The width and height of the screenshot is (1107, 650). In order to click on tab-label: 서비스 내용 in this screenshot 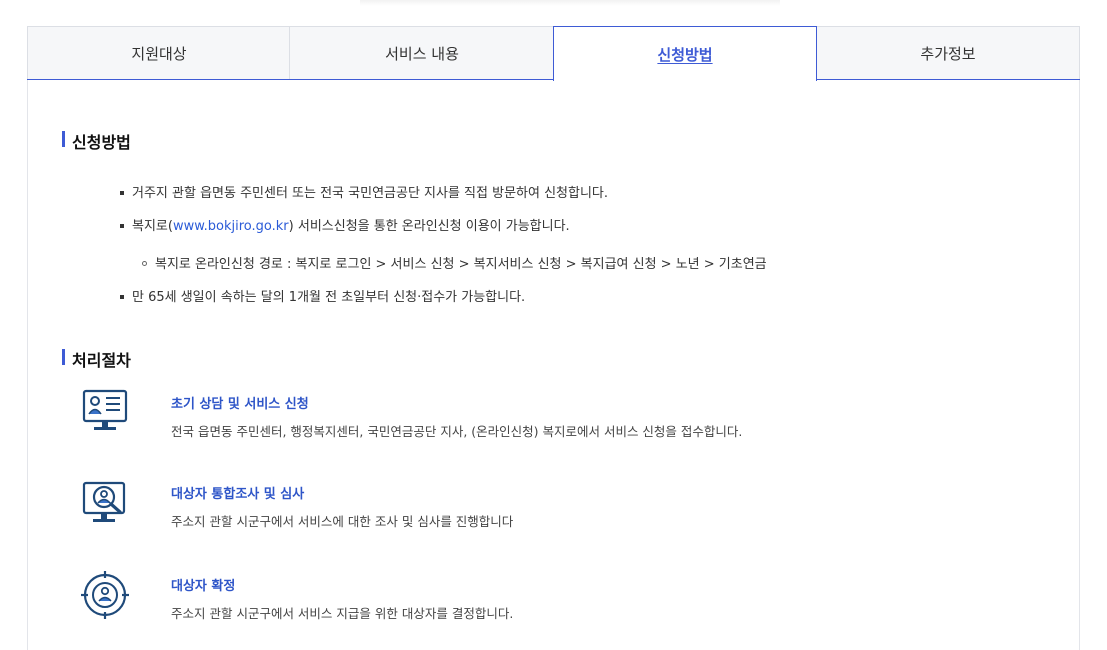, I will do `click(422, 53)`.